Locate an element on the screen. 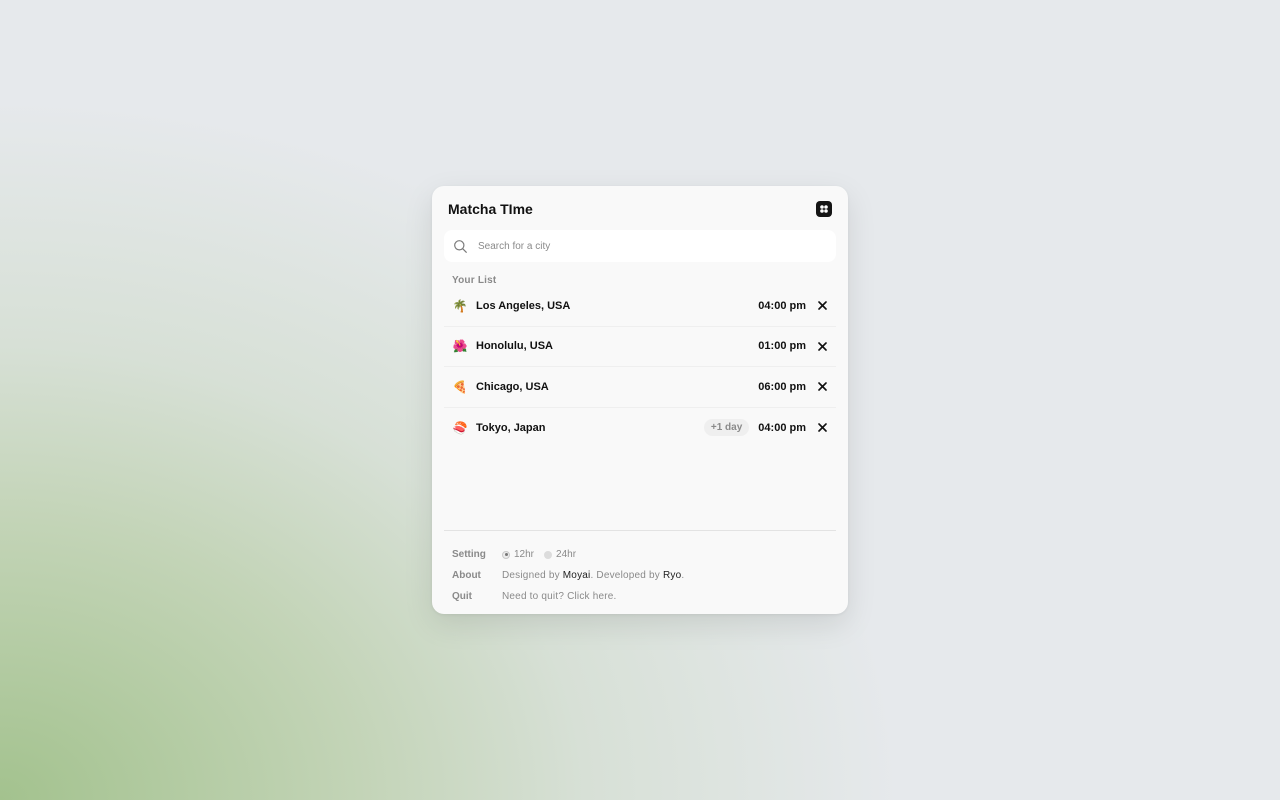 This screenshot has width=1280, height=800. designer-link: Moyai is located at coordinates (577, 575).